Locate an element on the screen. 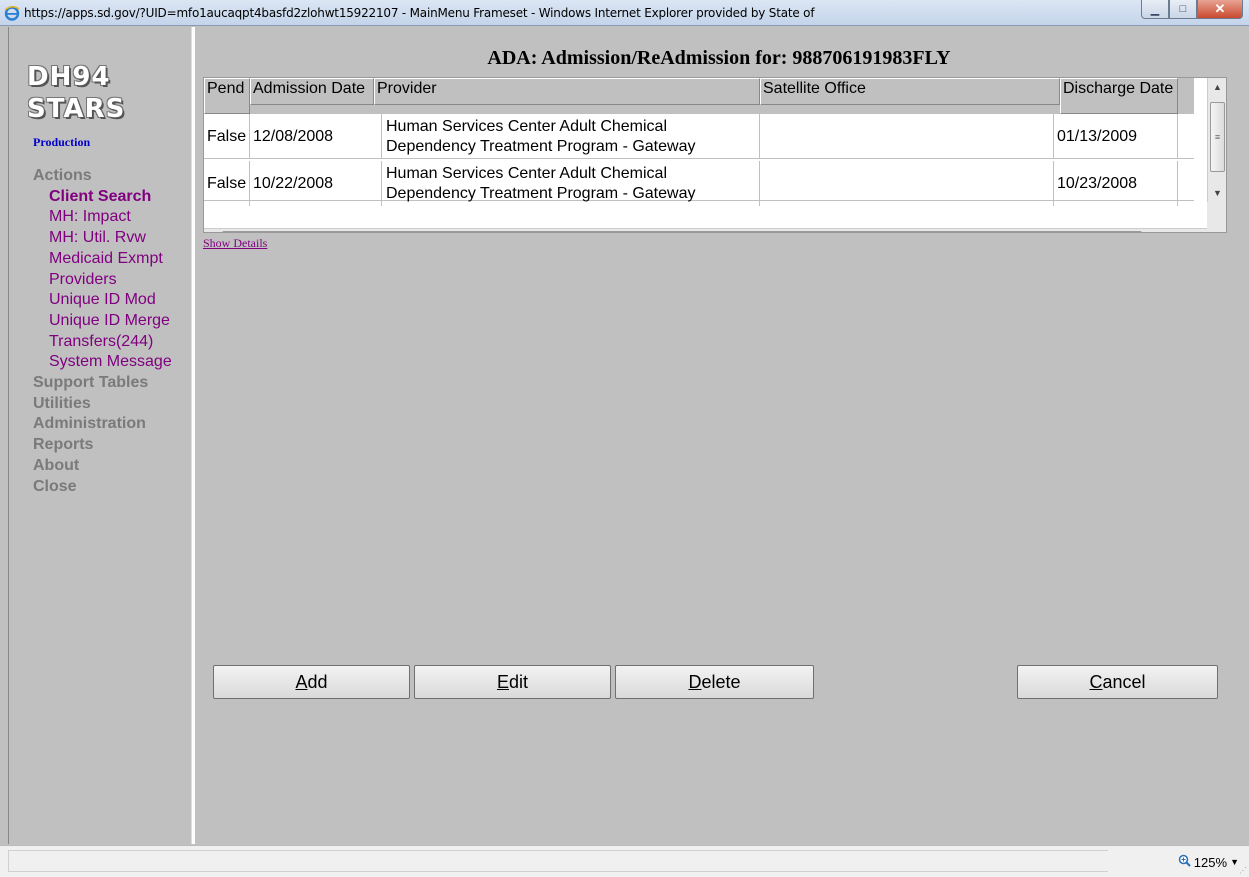 The width and height of the screenshot is (1249, 877). column-header-pend: Pend is located at coordinates (227, 96).